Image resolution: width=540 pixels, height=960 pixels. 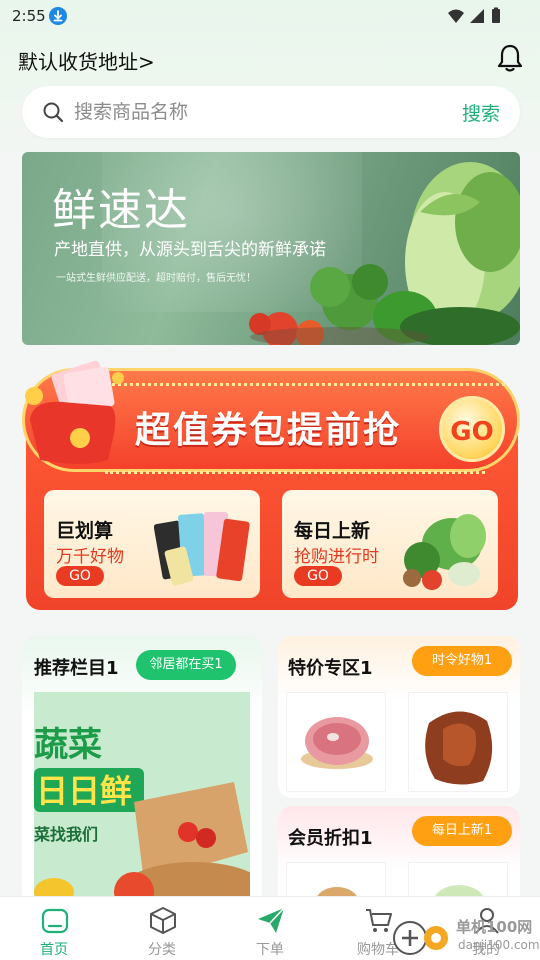 What do you see at coordinates (494, 927) in the screenshot?
I see `watermark-text: 单机100网` at bounding box center [494, 927].